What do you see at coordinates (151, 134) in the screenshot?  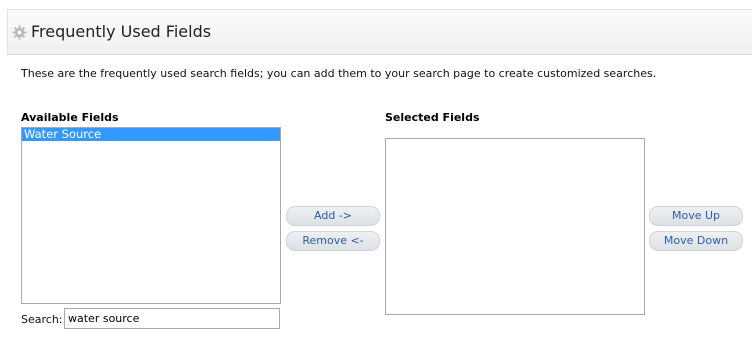 I see `list-option: Water Source` at bounding box center [151, 134].